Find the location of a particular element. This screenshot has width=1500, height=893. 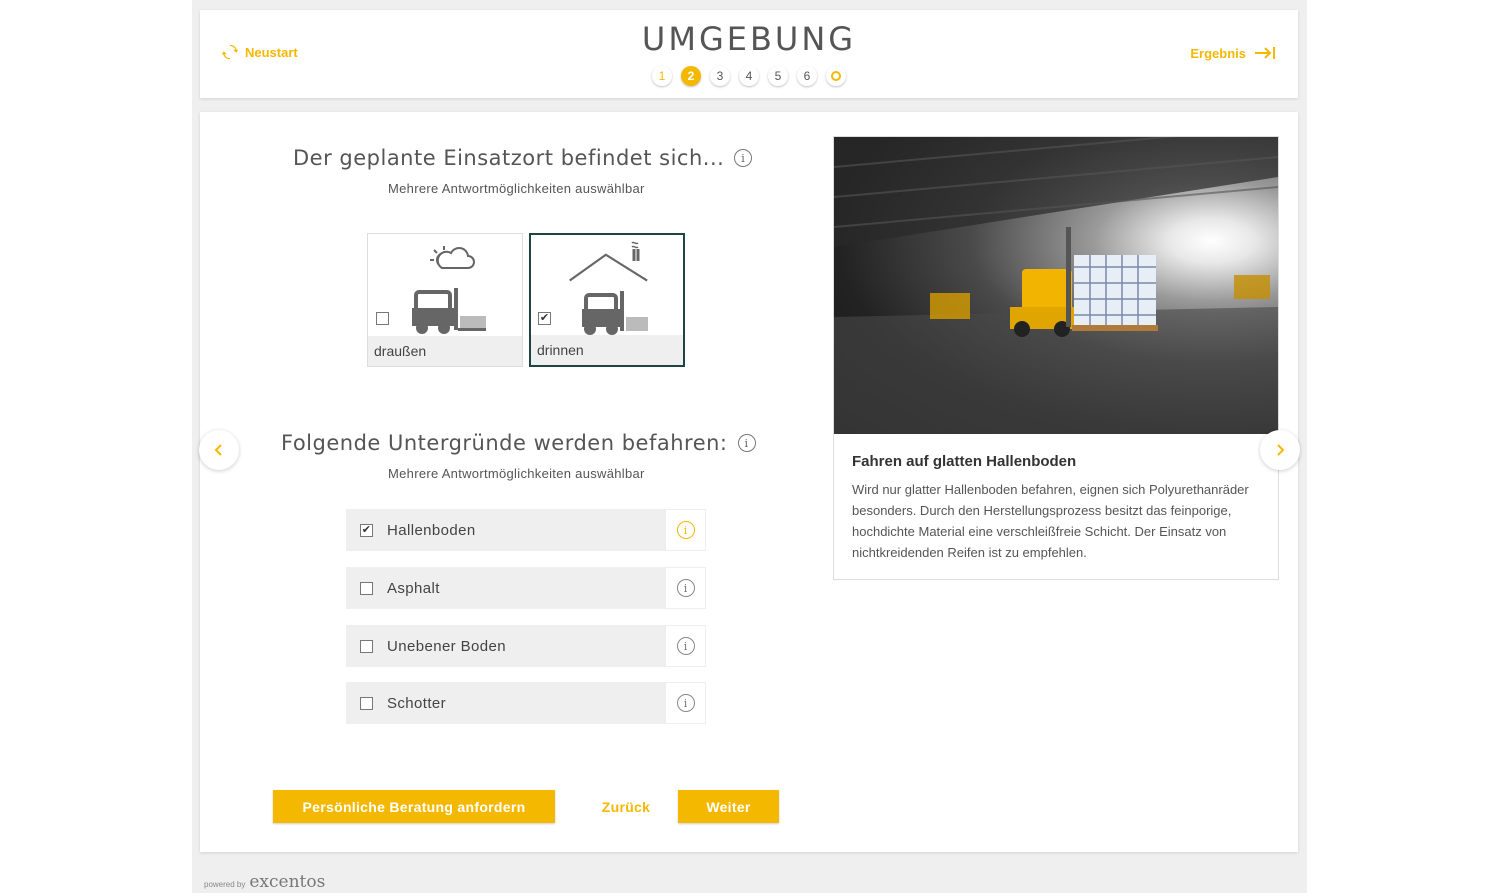

result-ring-icon is located at coordinates (836, 76).